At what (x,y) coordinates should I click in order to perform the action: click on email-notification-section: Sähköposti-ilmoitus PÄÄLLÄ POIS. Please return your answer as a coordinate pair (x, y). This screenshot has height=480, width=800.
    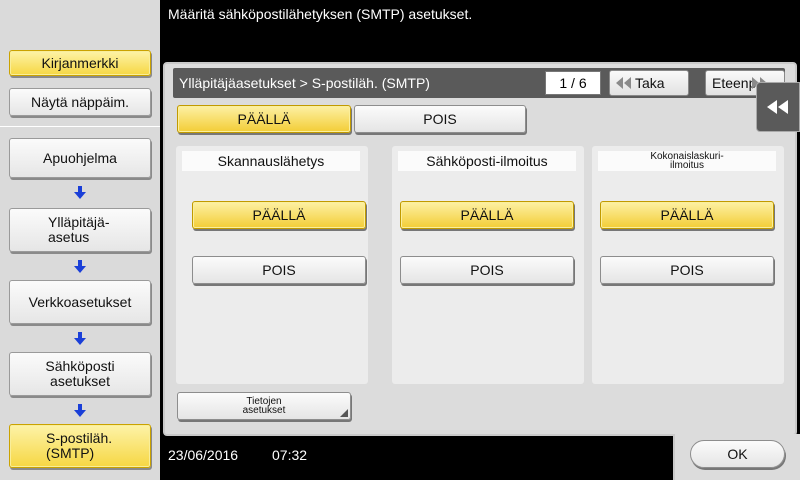
    Looking at the image, I should click on (488, 265).